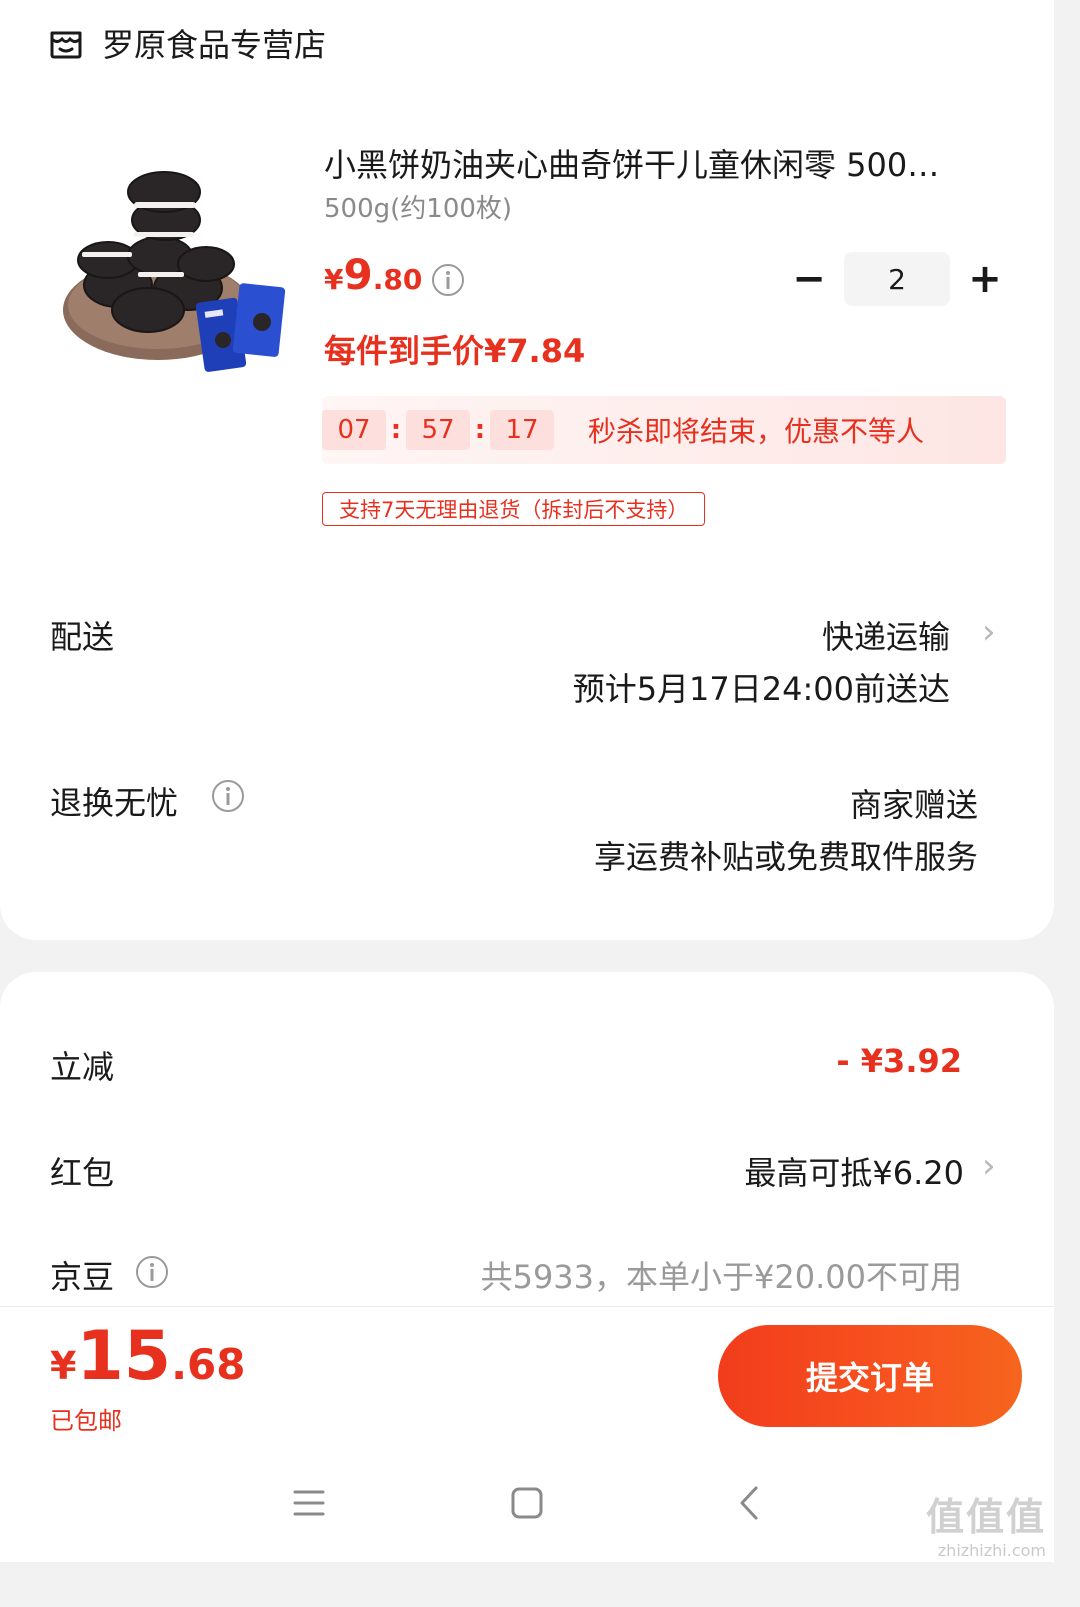  What do you see at coordinates (749, 1503) in the screenshot?
I see `back-icon` at bounding box center [749, 1503].